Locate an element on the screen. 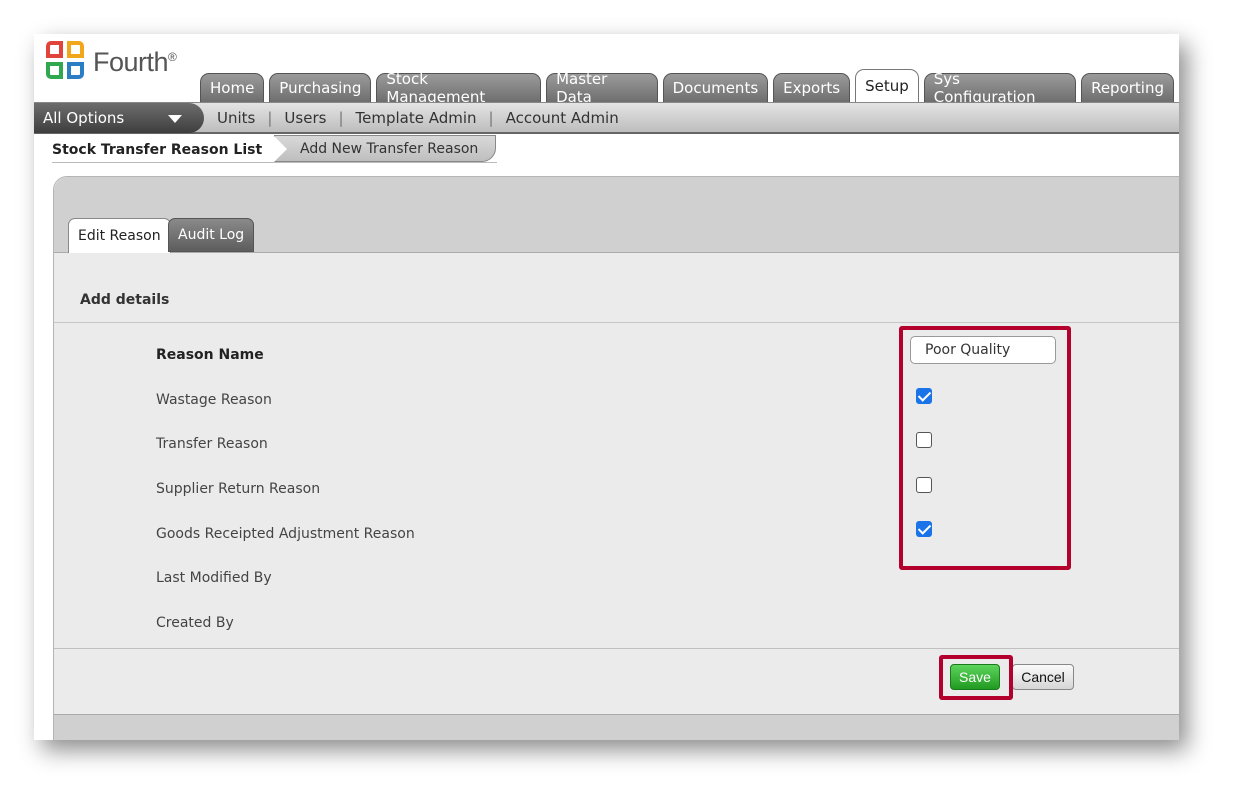  tab-edit-reason: Edit Reason is located at coordinates (119, 235).